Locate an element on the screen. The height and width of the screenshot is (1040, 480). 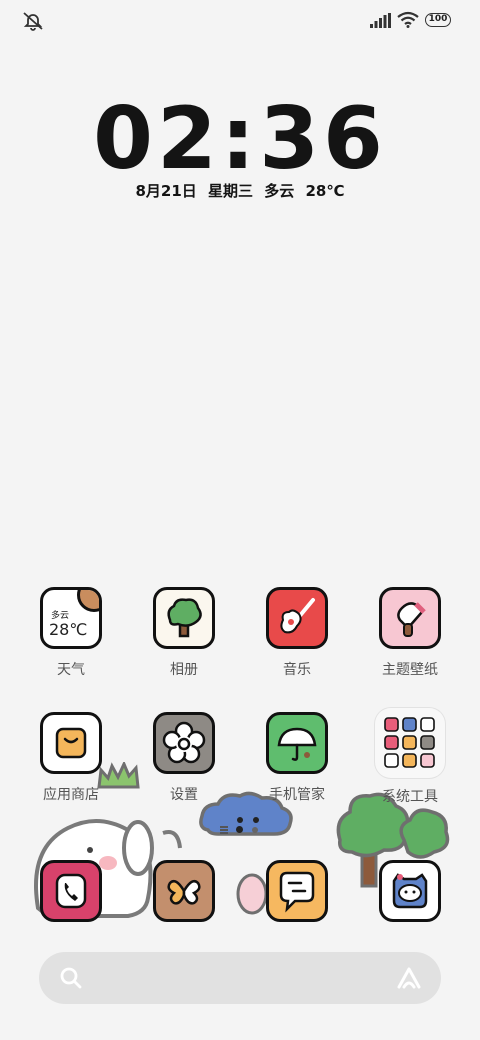
search-icon is located at coordinates (71, 978).